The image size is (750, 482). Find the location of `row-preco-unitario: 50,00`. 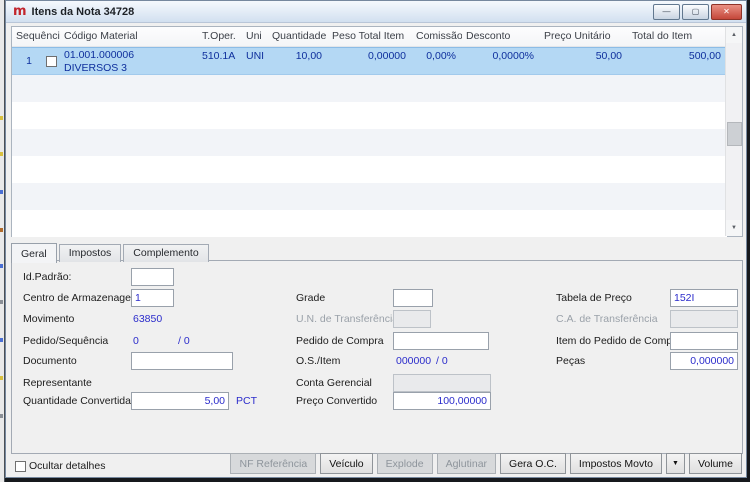

row-preco-unitario: 50,00 is located at coordinates (608, 56).